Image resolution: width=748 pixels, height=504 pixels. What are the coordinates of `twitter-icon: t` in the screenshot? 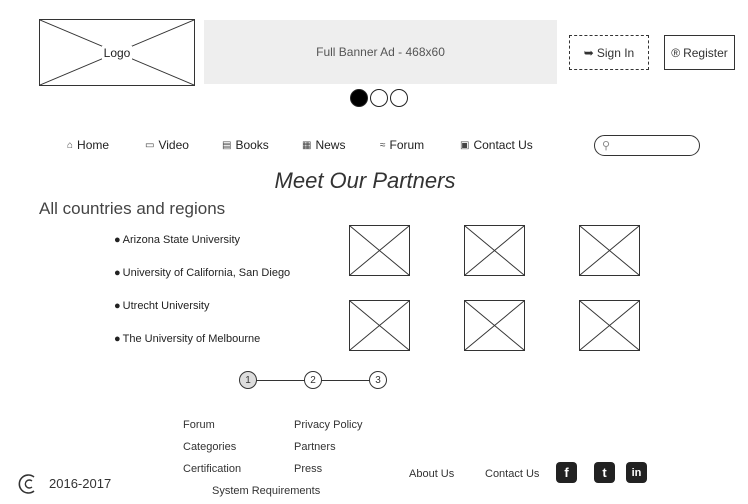 It's located at (604, 472).